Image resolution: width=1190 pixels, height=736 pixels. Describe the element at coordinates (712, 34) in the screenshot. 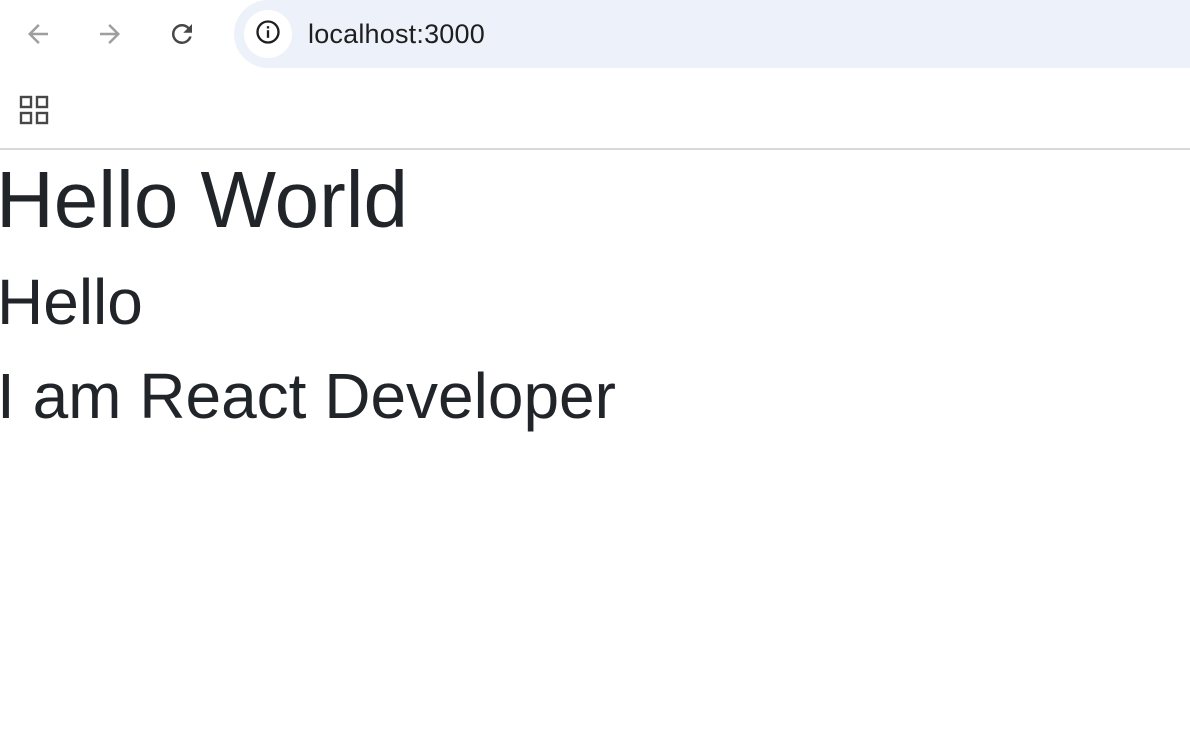

I see `address-bar: localhost:3000` at that location.